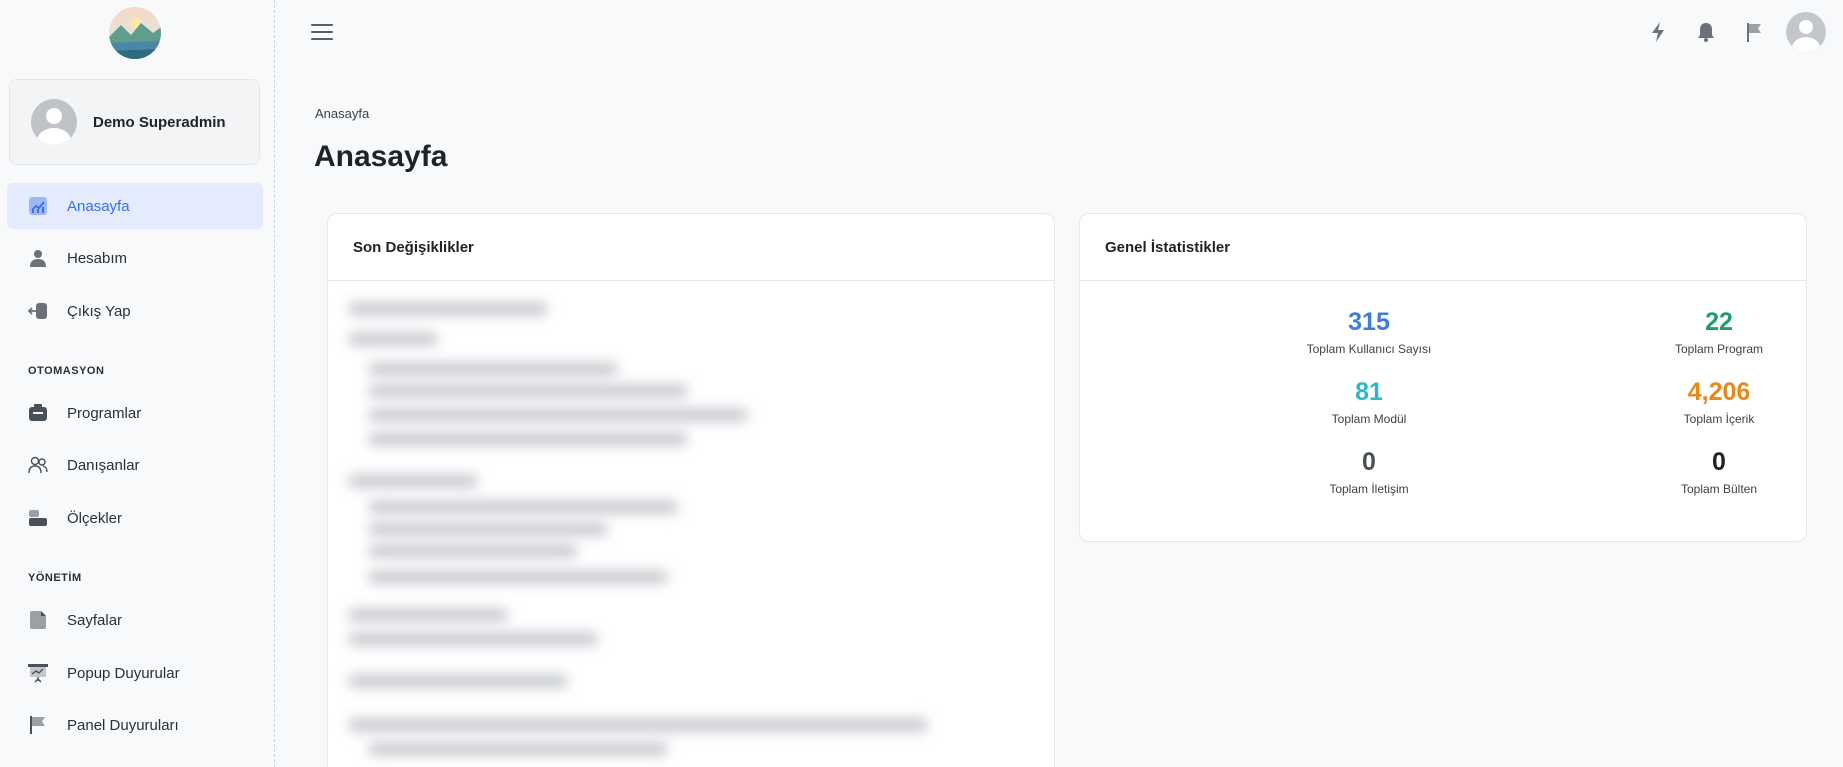 The height and width of the screenshot is (767, 1843). I want to click on sidebar-item-label: Panel Duyuruları, so click(123, 725).